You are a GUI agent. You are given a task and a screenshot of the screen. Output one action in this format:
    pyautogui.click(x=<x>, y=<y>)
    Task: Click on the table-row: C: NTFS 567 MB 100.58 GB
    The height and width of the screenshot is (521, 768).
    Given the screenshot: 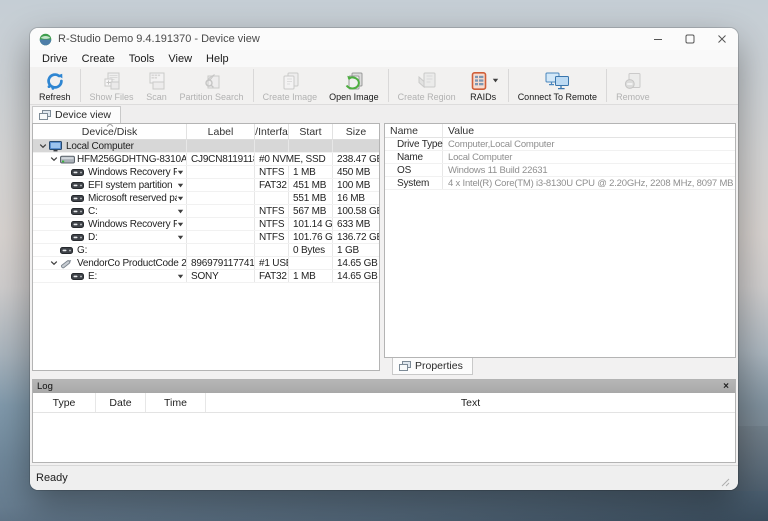 What is the action you would take?
    pyautogui.click(x=206, y=211)
    